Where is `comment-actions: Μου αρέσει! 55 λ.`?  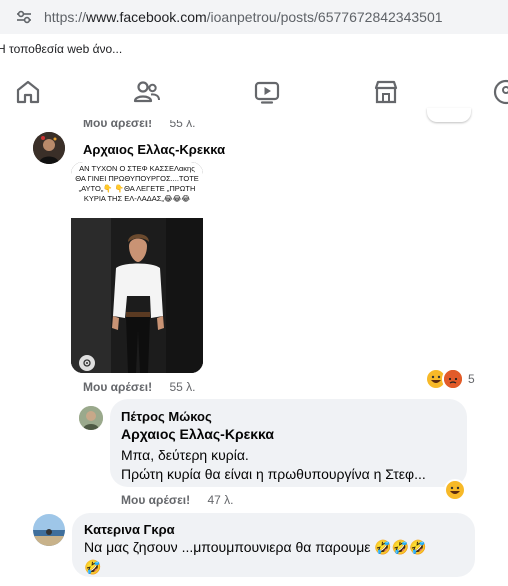
comment-actions: Μου αρέσει! 55 λ. is located at coordinates (139, 387).